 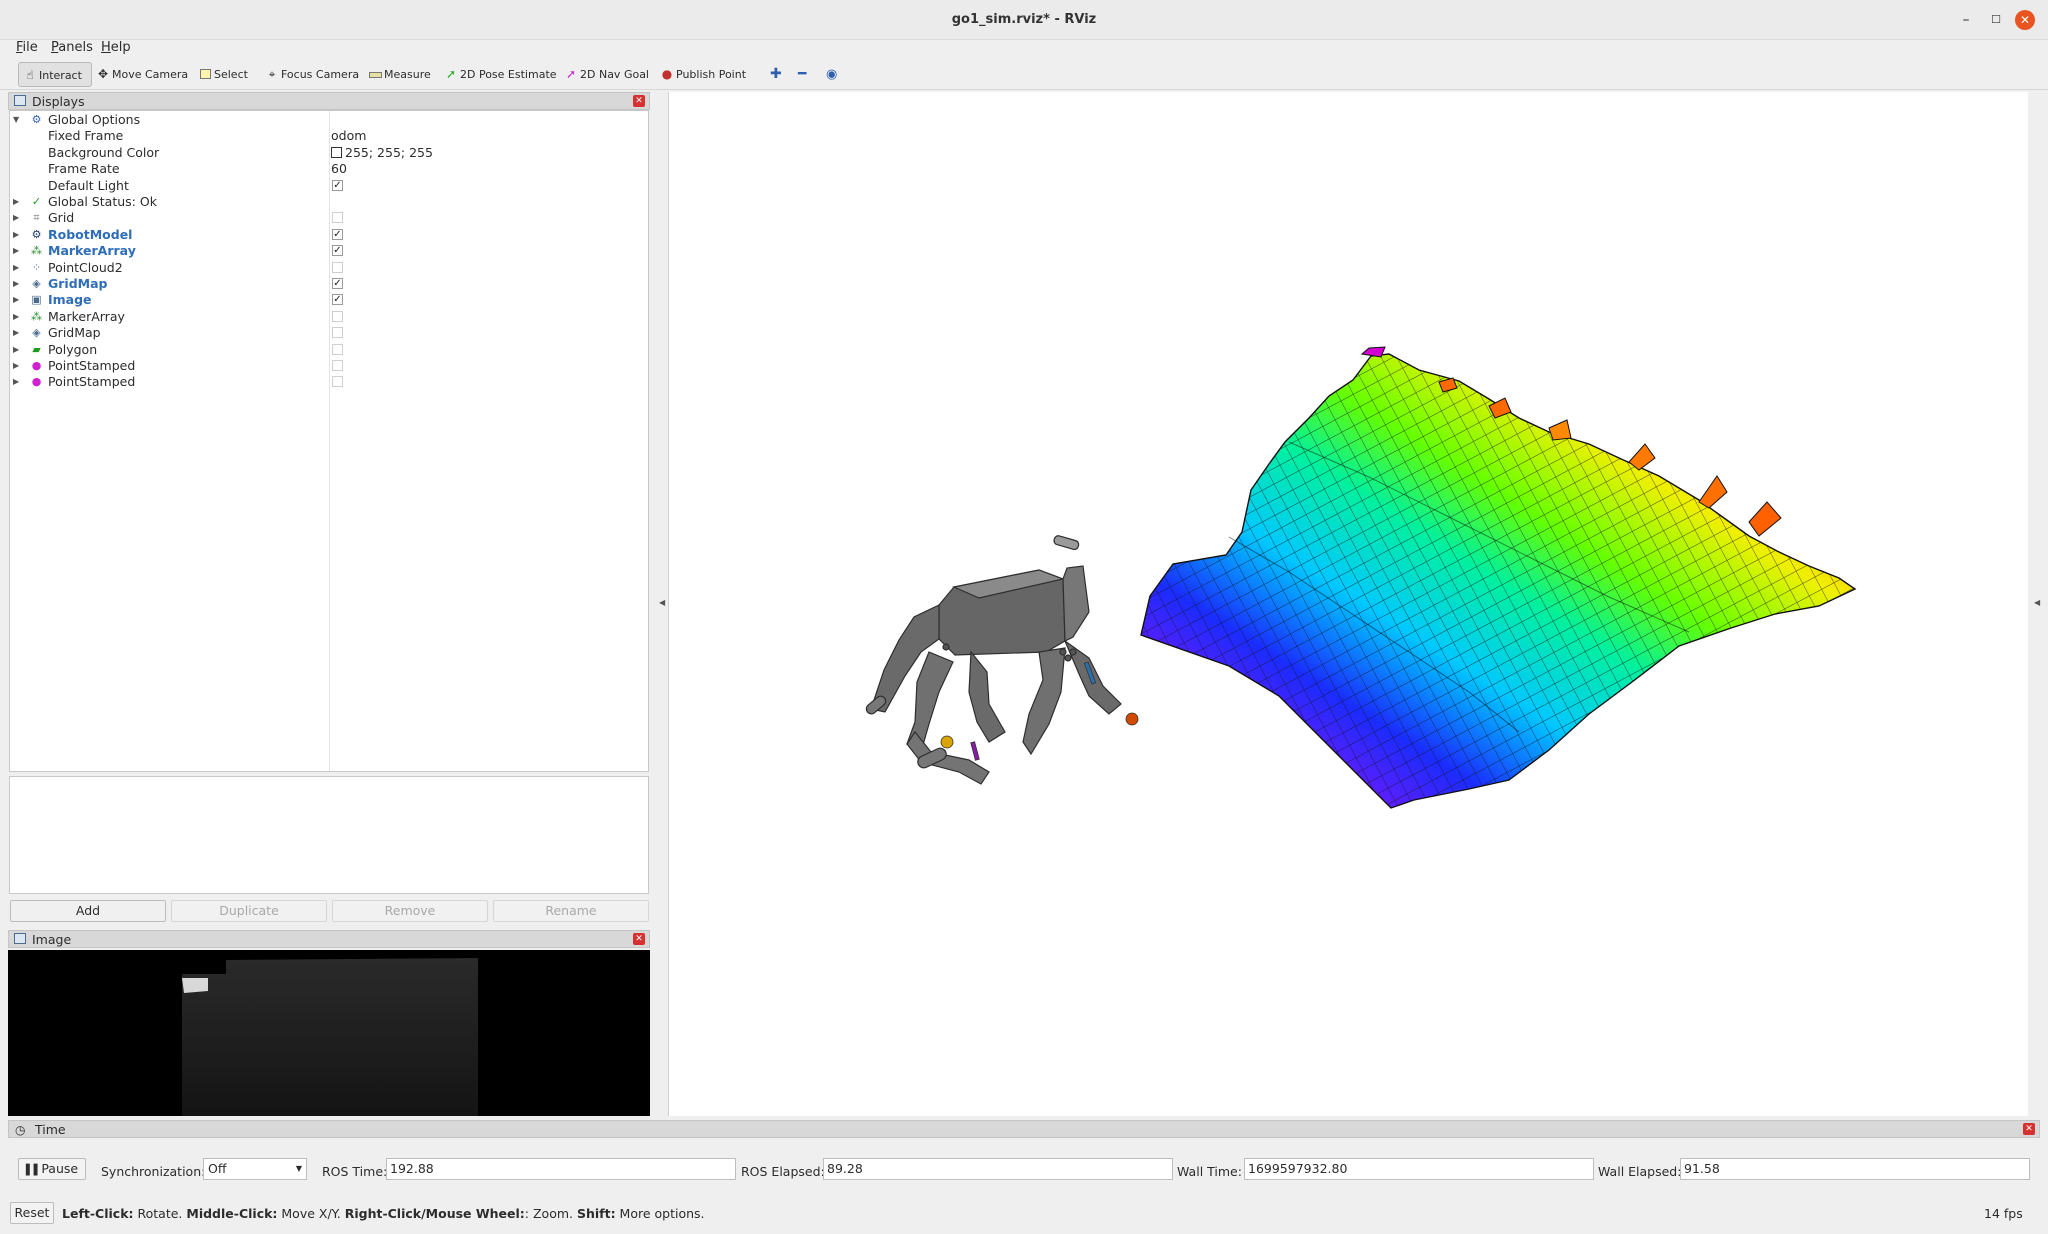 What do you see at coordinates (329, 251) in the screenshot?
I see `display-item: ▶ ⁂ MarkerArray ✓` at bounding box center [329, 251].